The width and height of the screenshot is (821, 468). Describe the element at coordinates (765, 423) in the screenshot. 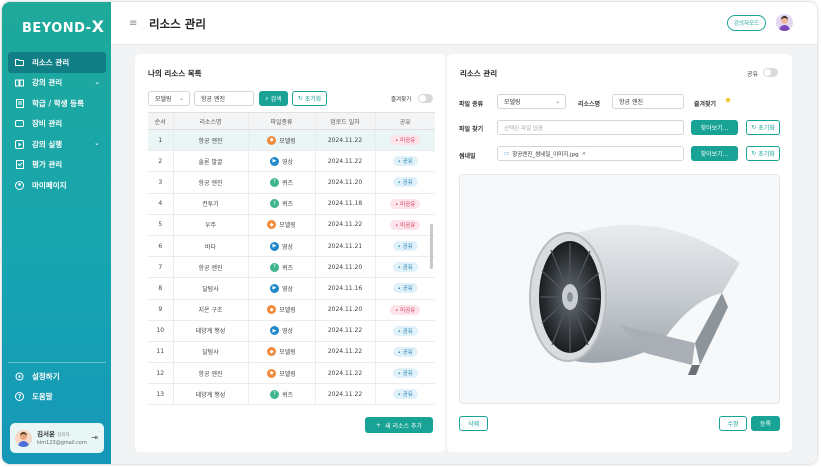

I see `register-button: 등록` at that location.